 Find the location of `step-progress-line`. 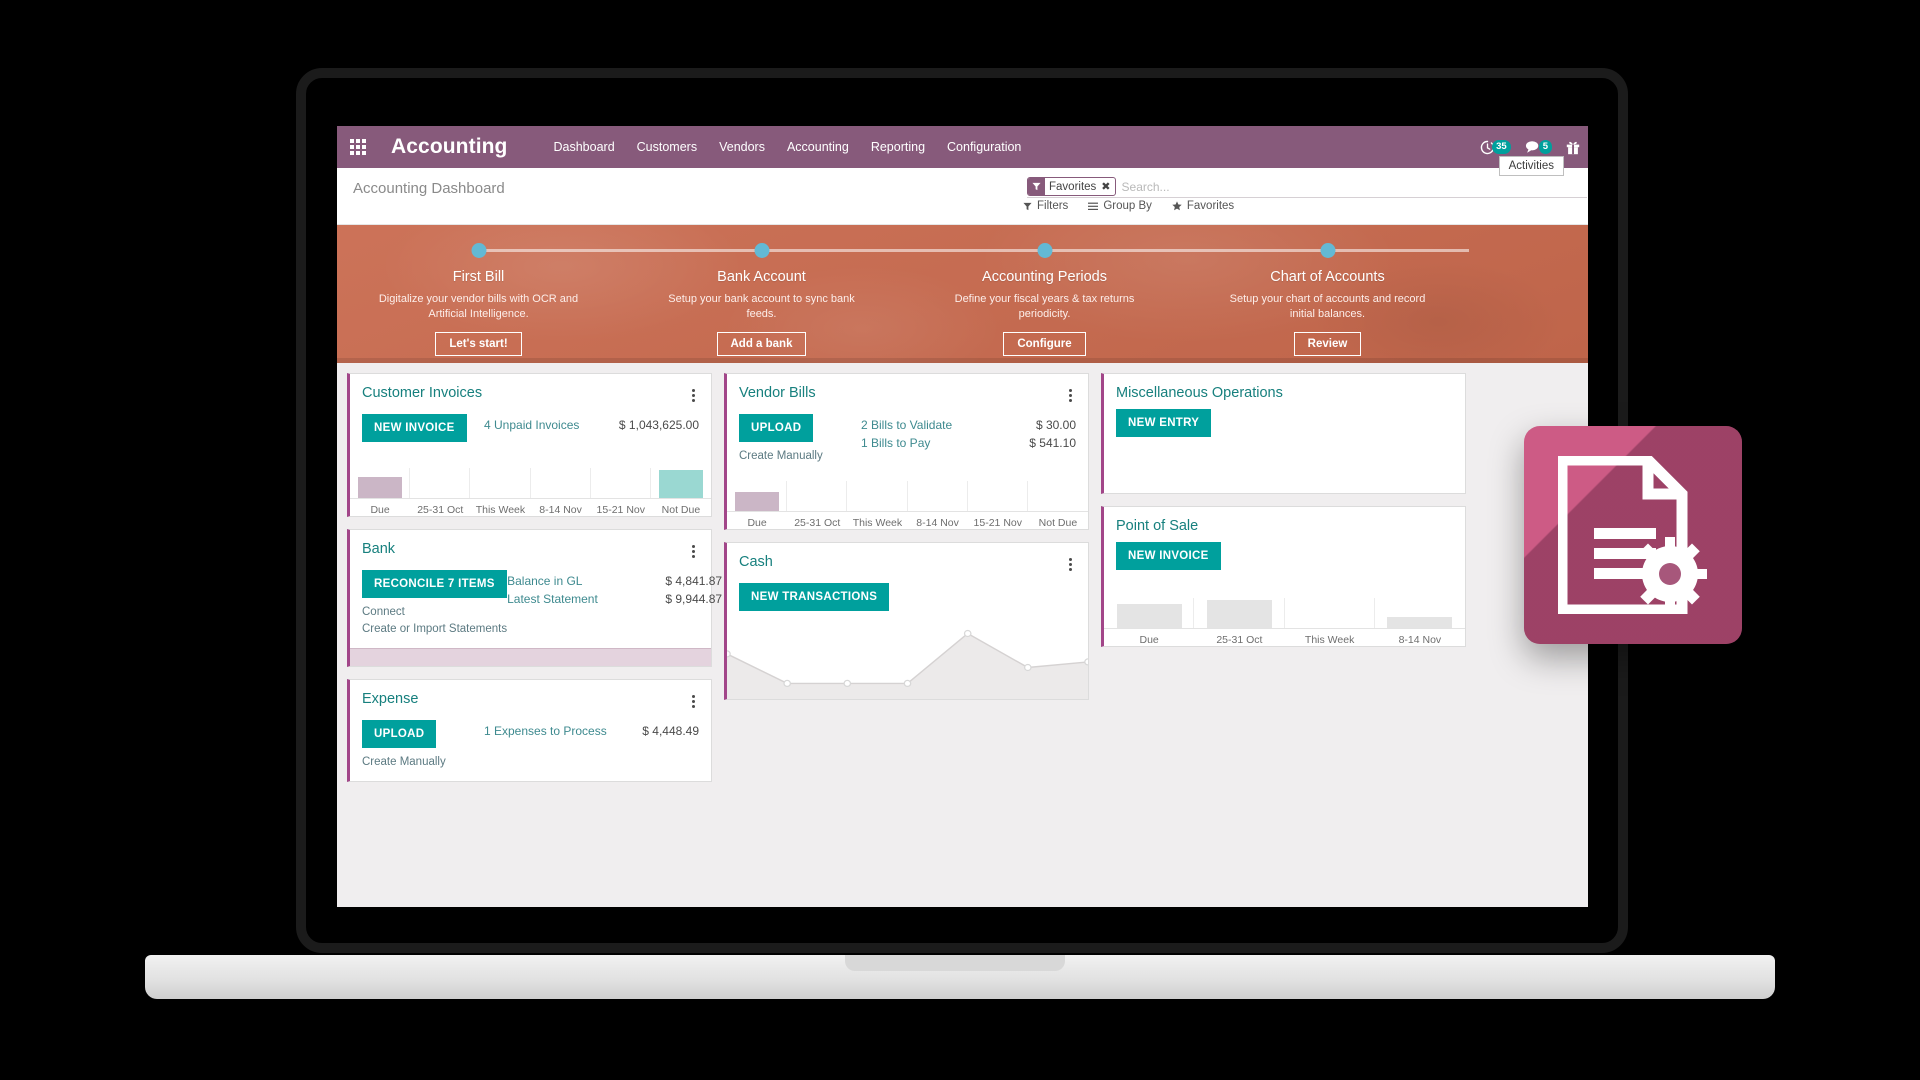

step-progress-line is located at coordinates (549, 250).